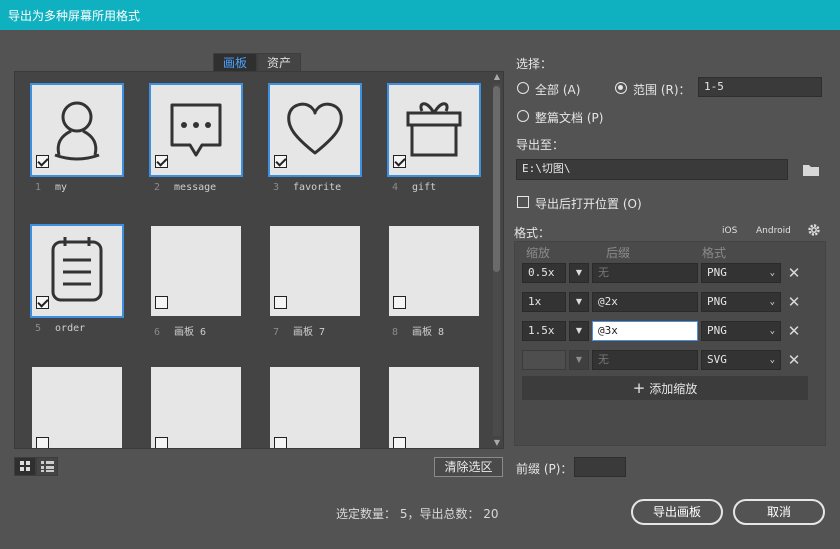 The height and width of the screenshot is (549, 840). I want to click on folder-icon, so click(811, 171).